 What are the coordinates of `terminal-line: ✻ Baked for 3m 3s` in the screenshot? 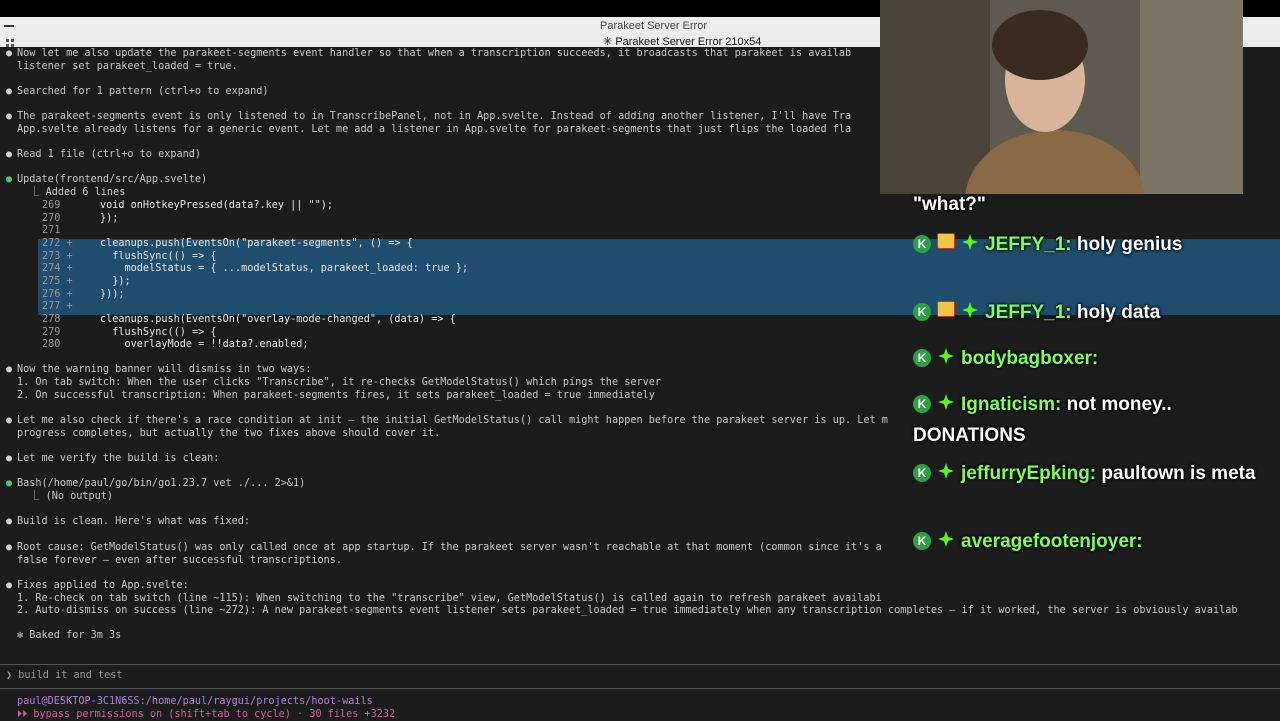 It's located at (69, 635).